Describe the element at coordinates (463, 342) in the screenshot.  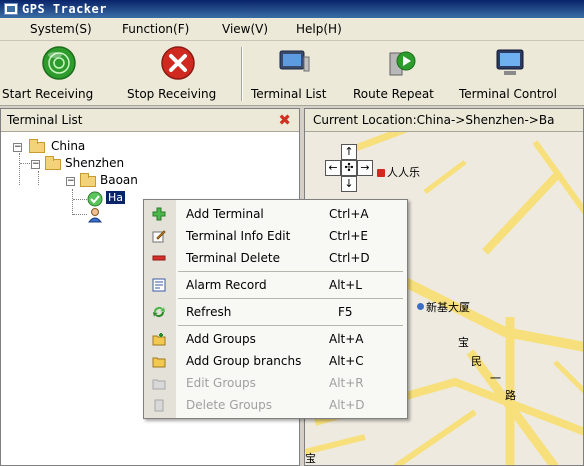
I see `map-label-road-1: 宝` at that location.